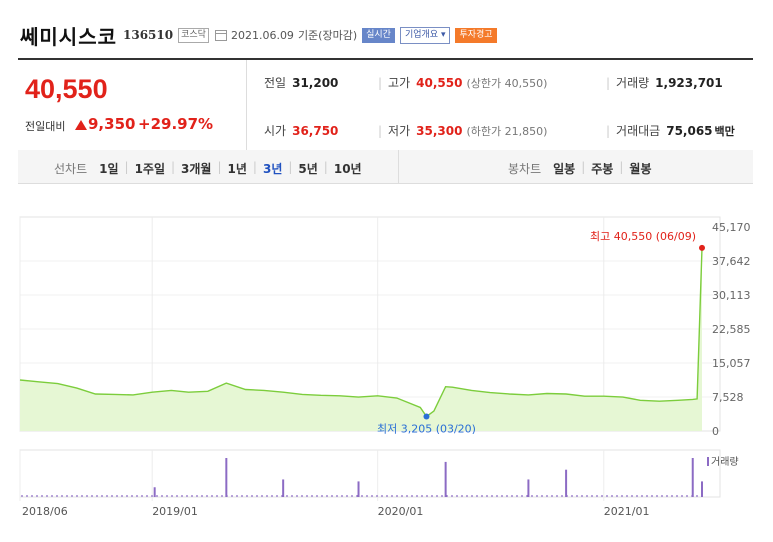  I want to click on candle-tab-0: 일봉, so click(564, 168).